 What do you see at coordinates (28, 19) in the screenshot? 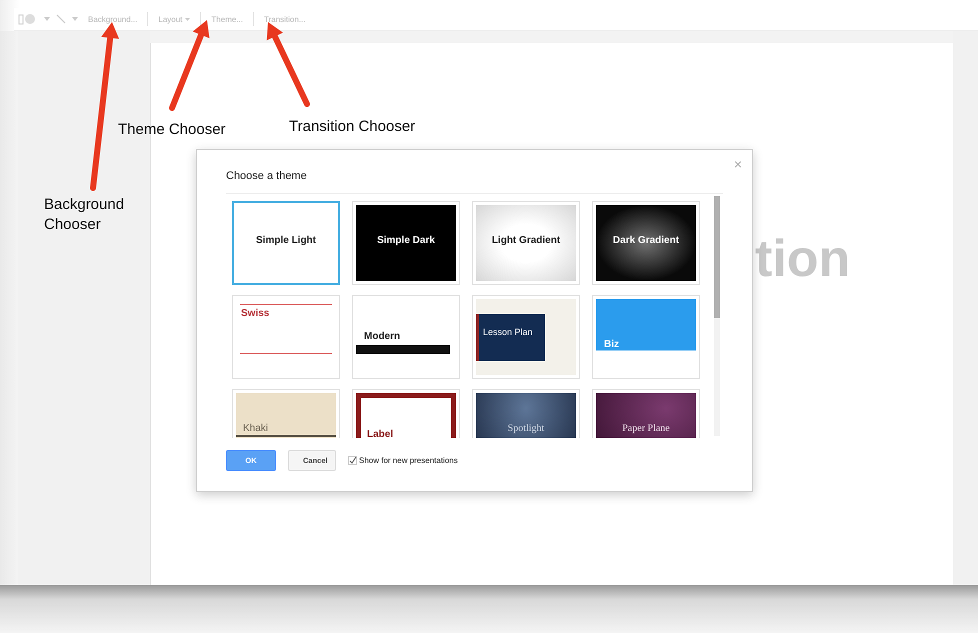
I see `image-icon` at bounding box center [28, 19].